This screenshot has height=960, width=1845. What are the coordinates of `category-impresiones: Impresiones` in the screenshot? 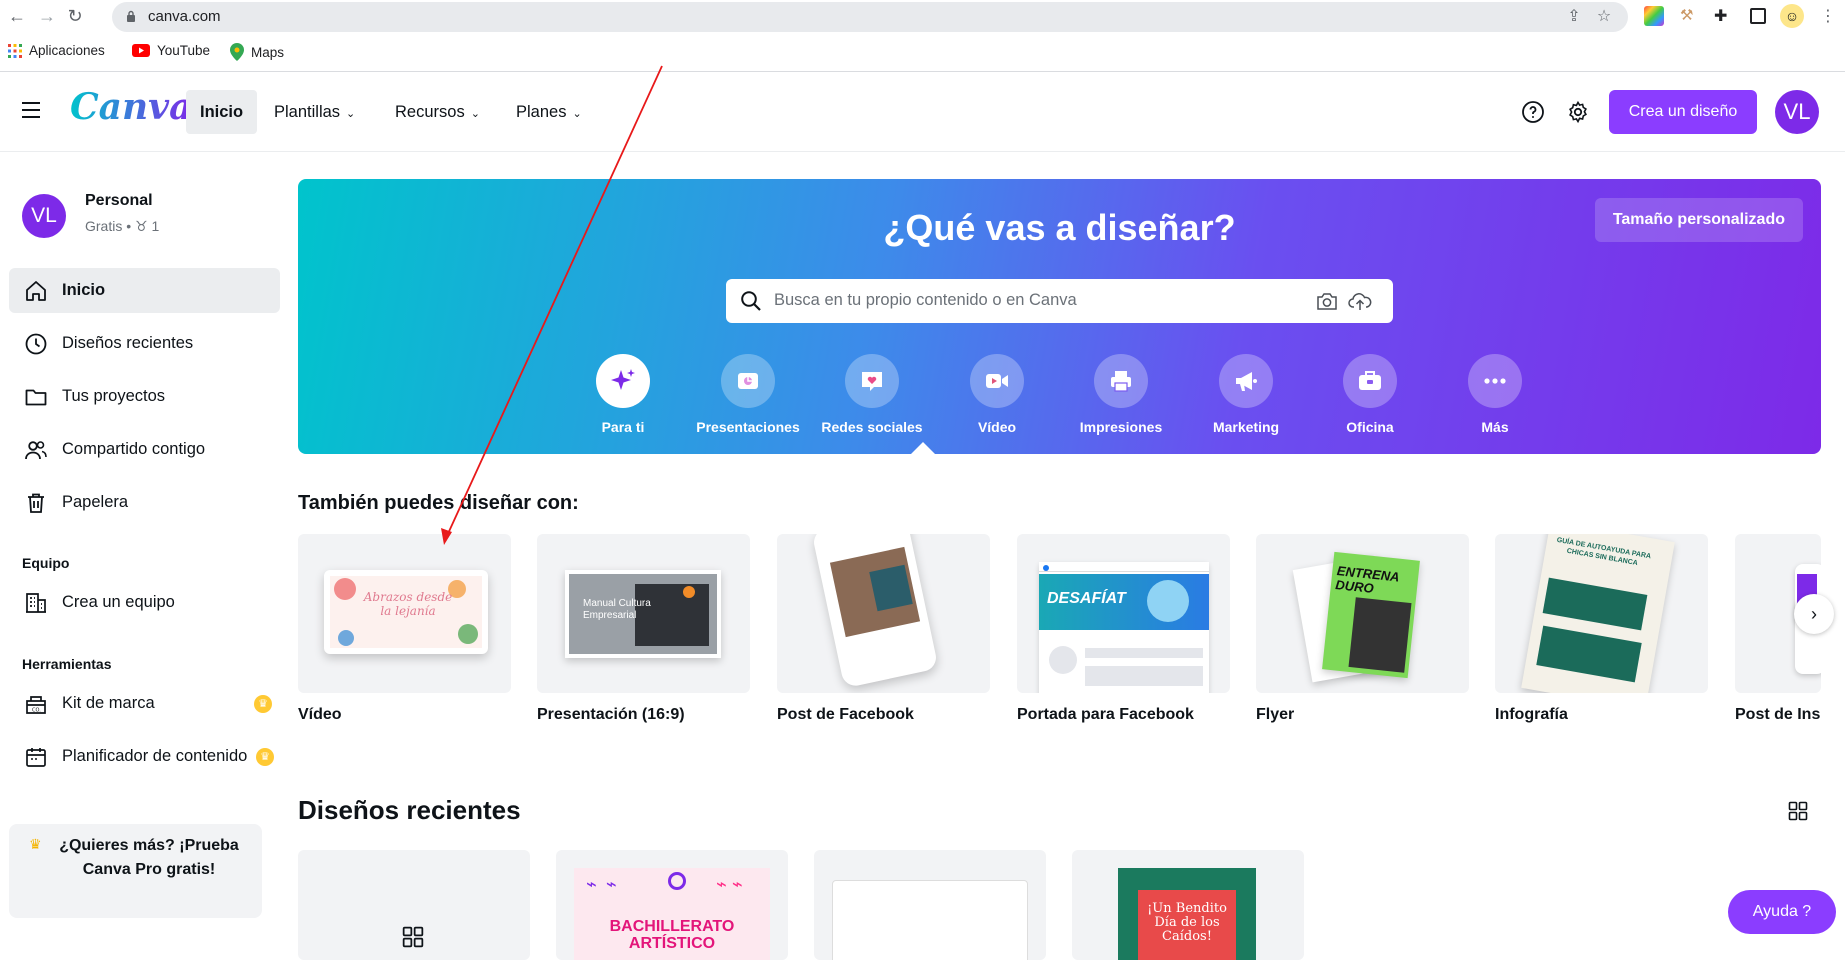 It's located at (1121, 394).